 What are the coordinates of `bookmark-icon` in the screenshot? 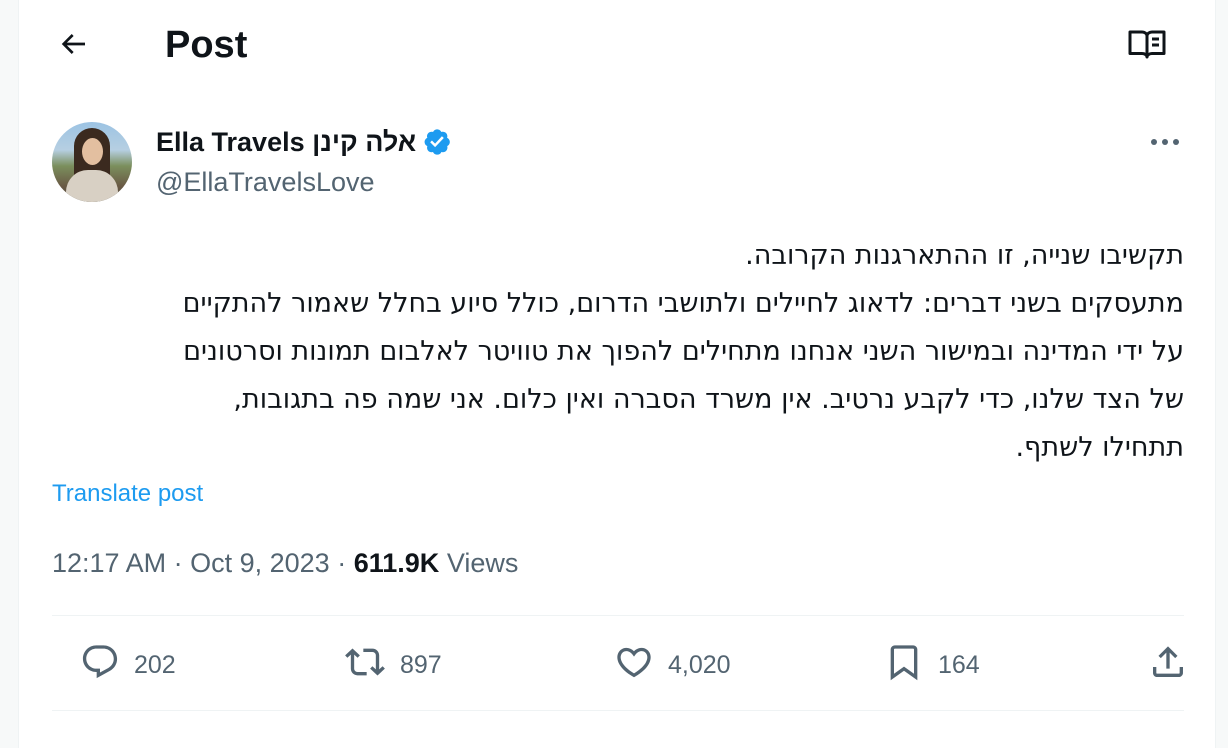 It's located at (904, 665).